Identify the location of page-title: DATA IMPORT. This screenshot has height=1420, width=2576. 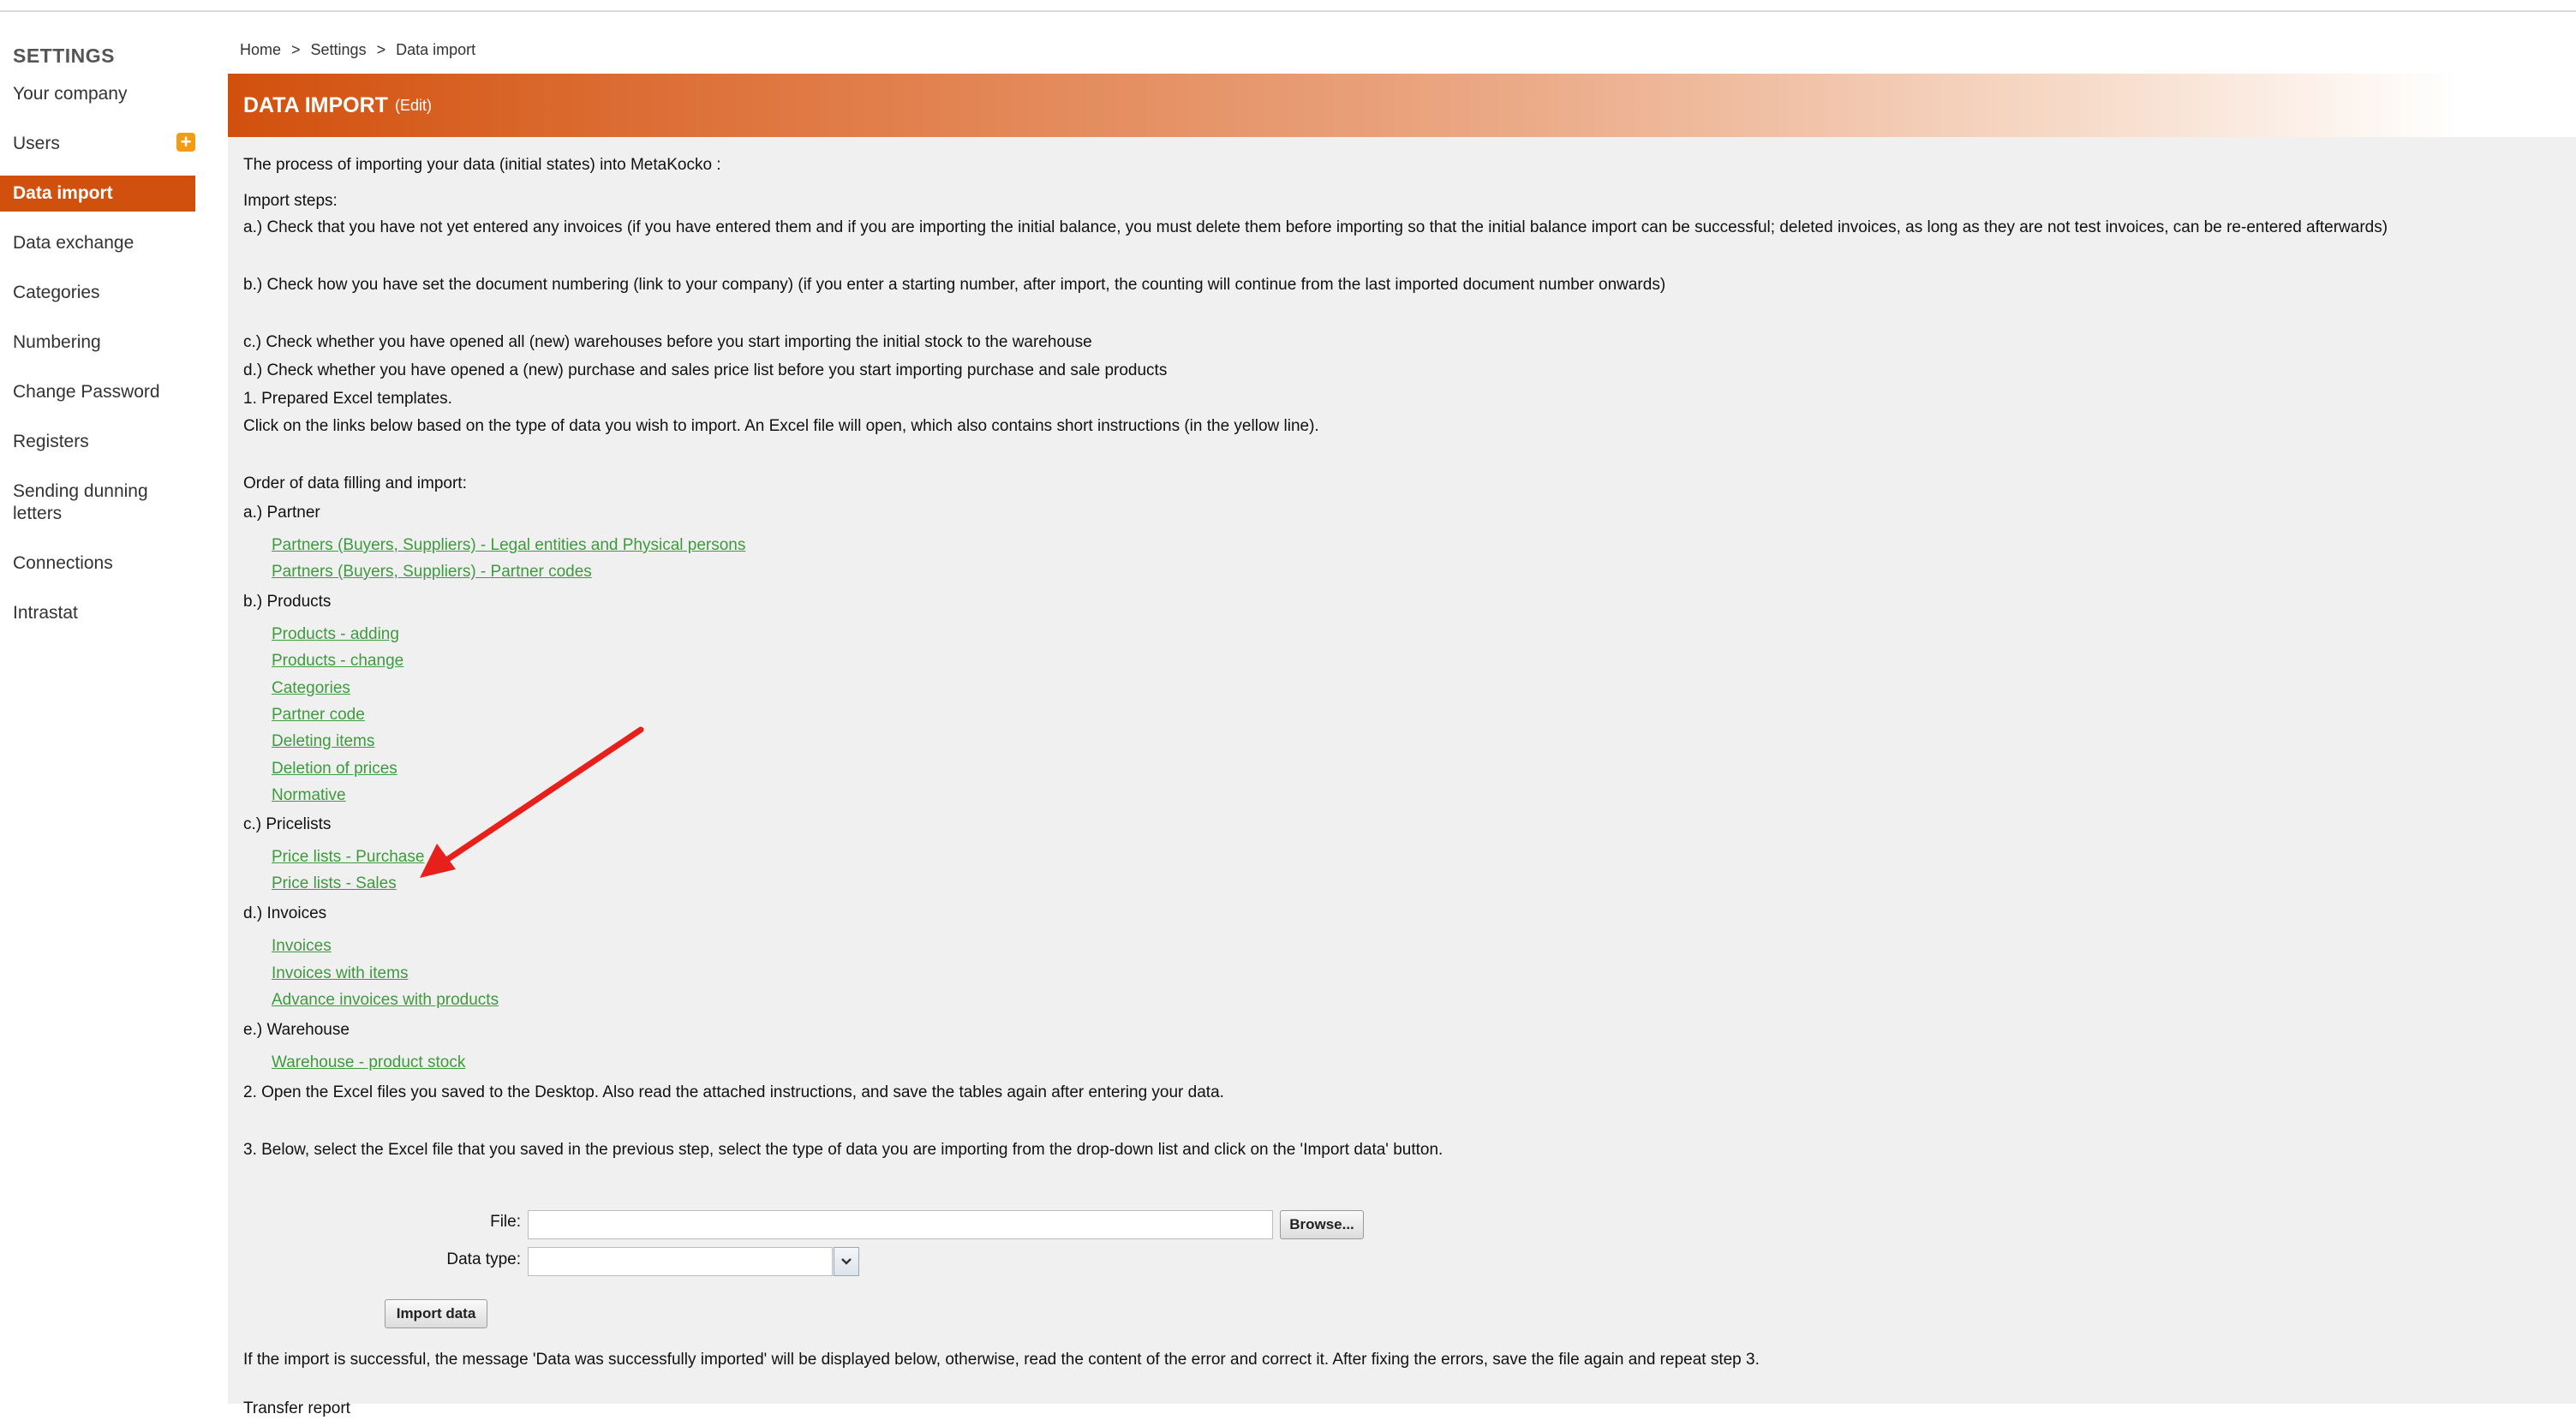
(315, 104).